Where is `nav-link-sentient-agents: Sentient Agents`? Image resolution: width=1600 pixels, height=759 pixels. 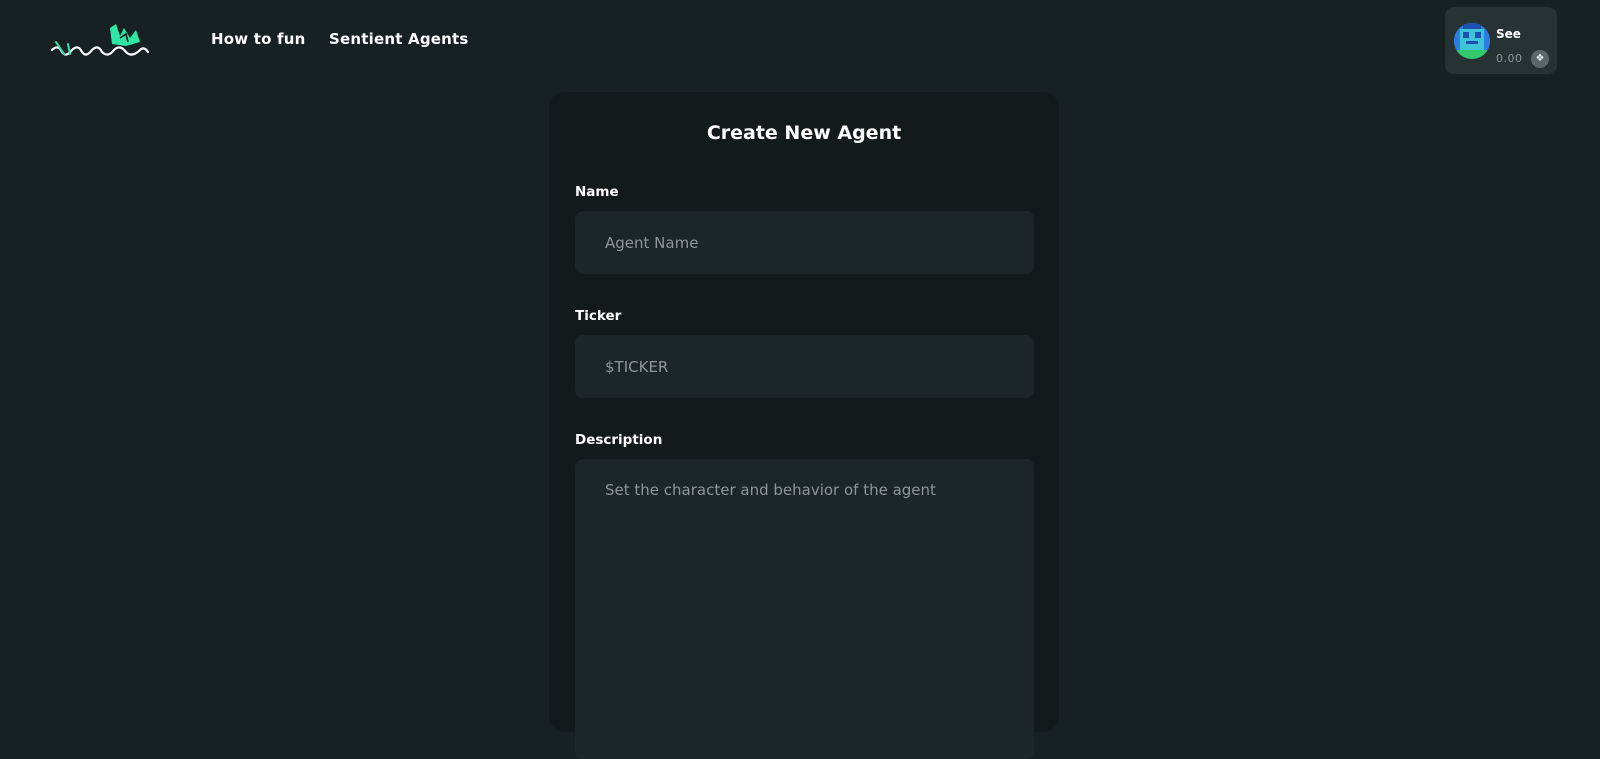 nav-link-sentient-agents: Sentient Agents is located at coordinates (399, 39).